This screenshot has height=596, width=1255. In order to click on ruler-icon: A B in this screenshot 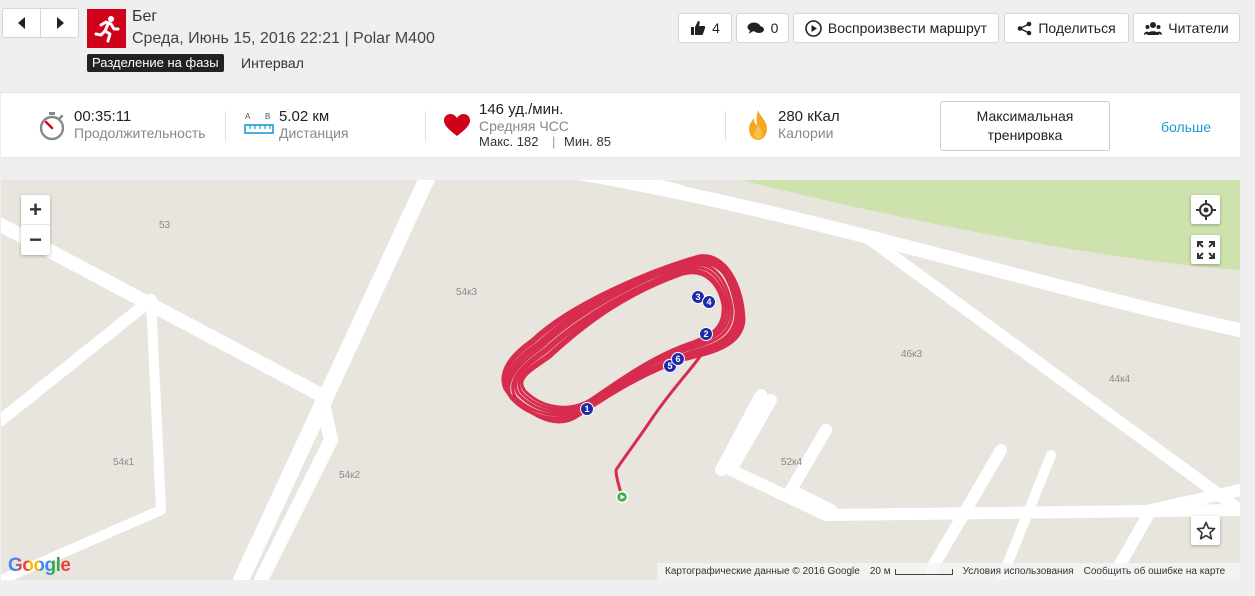, I will do `click(259, 125)`.